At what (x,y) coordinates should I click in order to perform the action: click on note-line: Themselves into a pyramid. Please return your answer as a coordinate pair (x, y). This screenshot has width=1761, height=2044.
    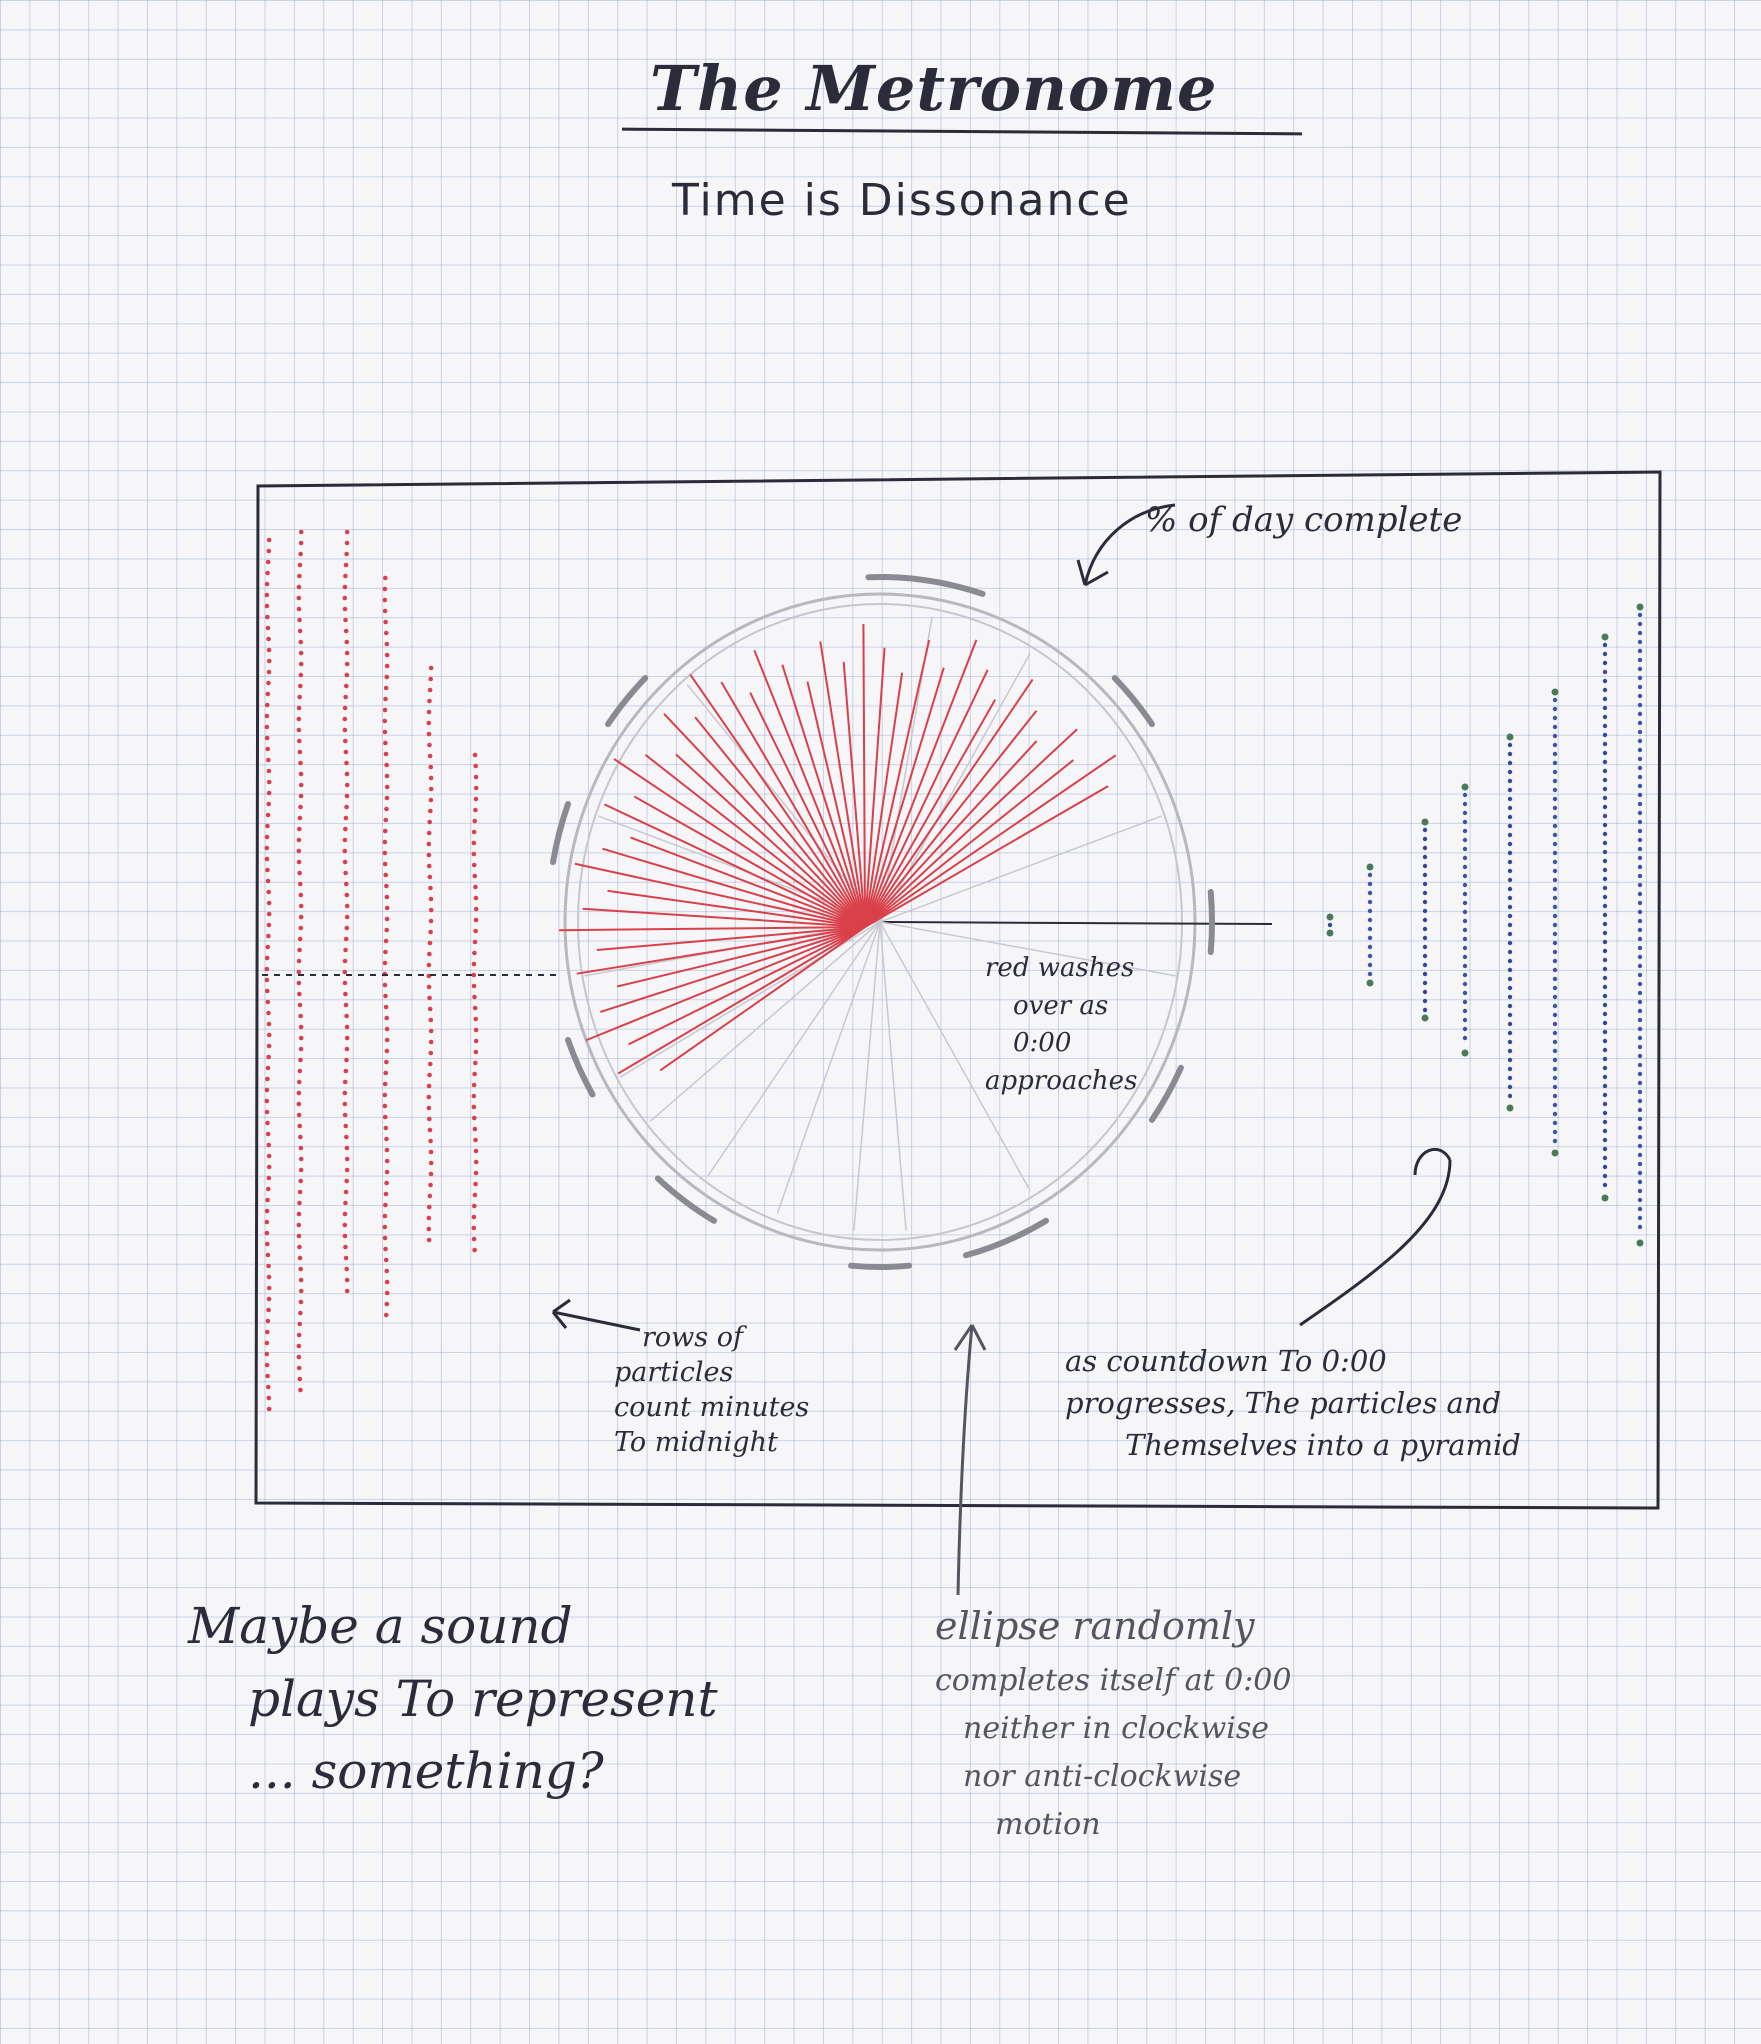
    Looking at the image, I should click on (1323, 1445).